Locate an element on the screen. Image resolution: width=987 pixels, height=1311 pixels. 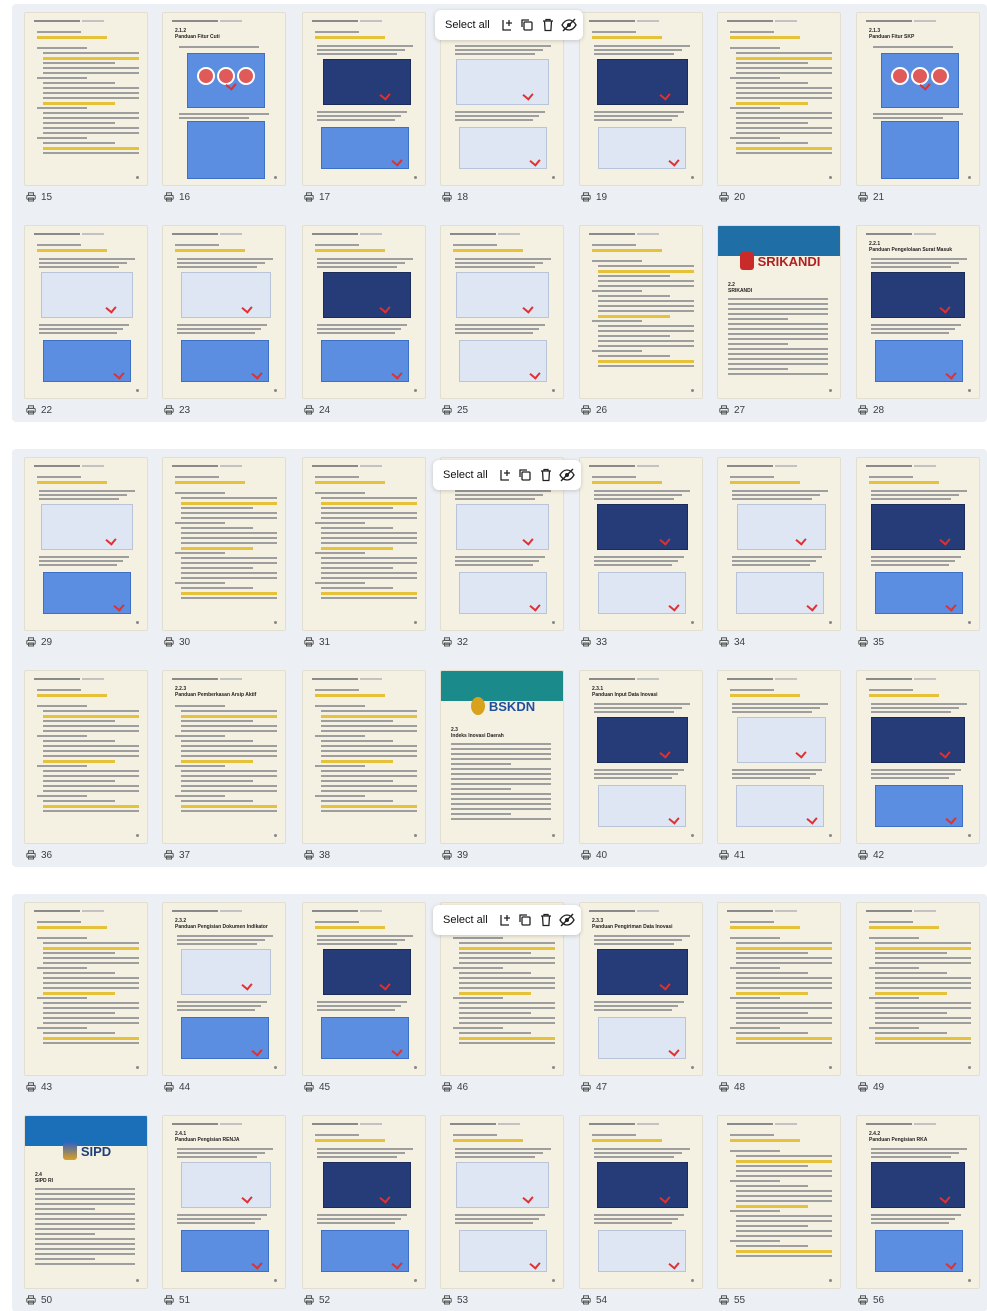
page-thumbnail: BSKDN 2.3 Indeks Inovasi Daerah is located at coordinates (502, 757).